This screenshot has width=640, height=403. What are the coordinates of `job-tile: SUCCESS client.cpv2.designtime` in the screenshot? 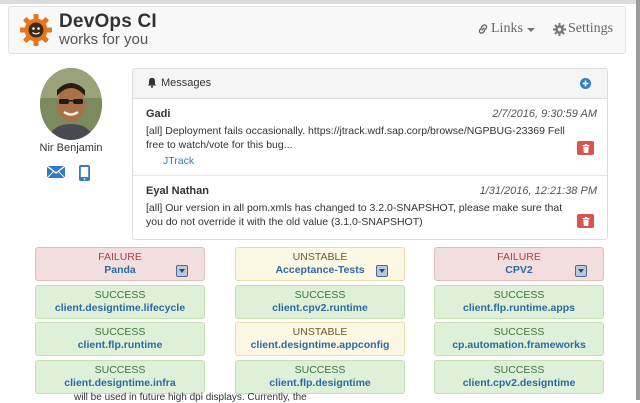 It's located at (519, 377).